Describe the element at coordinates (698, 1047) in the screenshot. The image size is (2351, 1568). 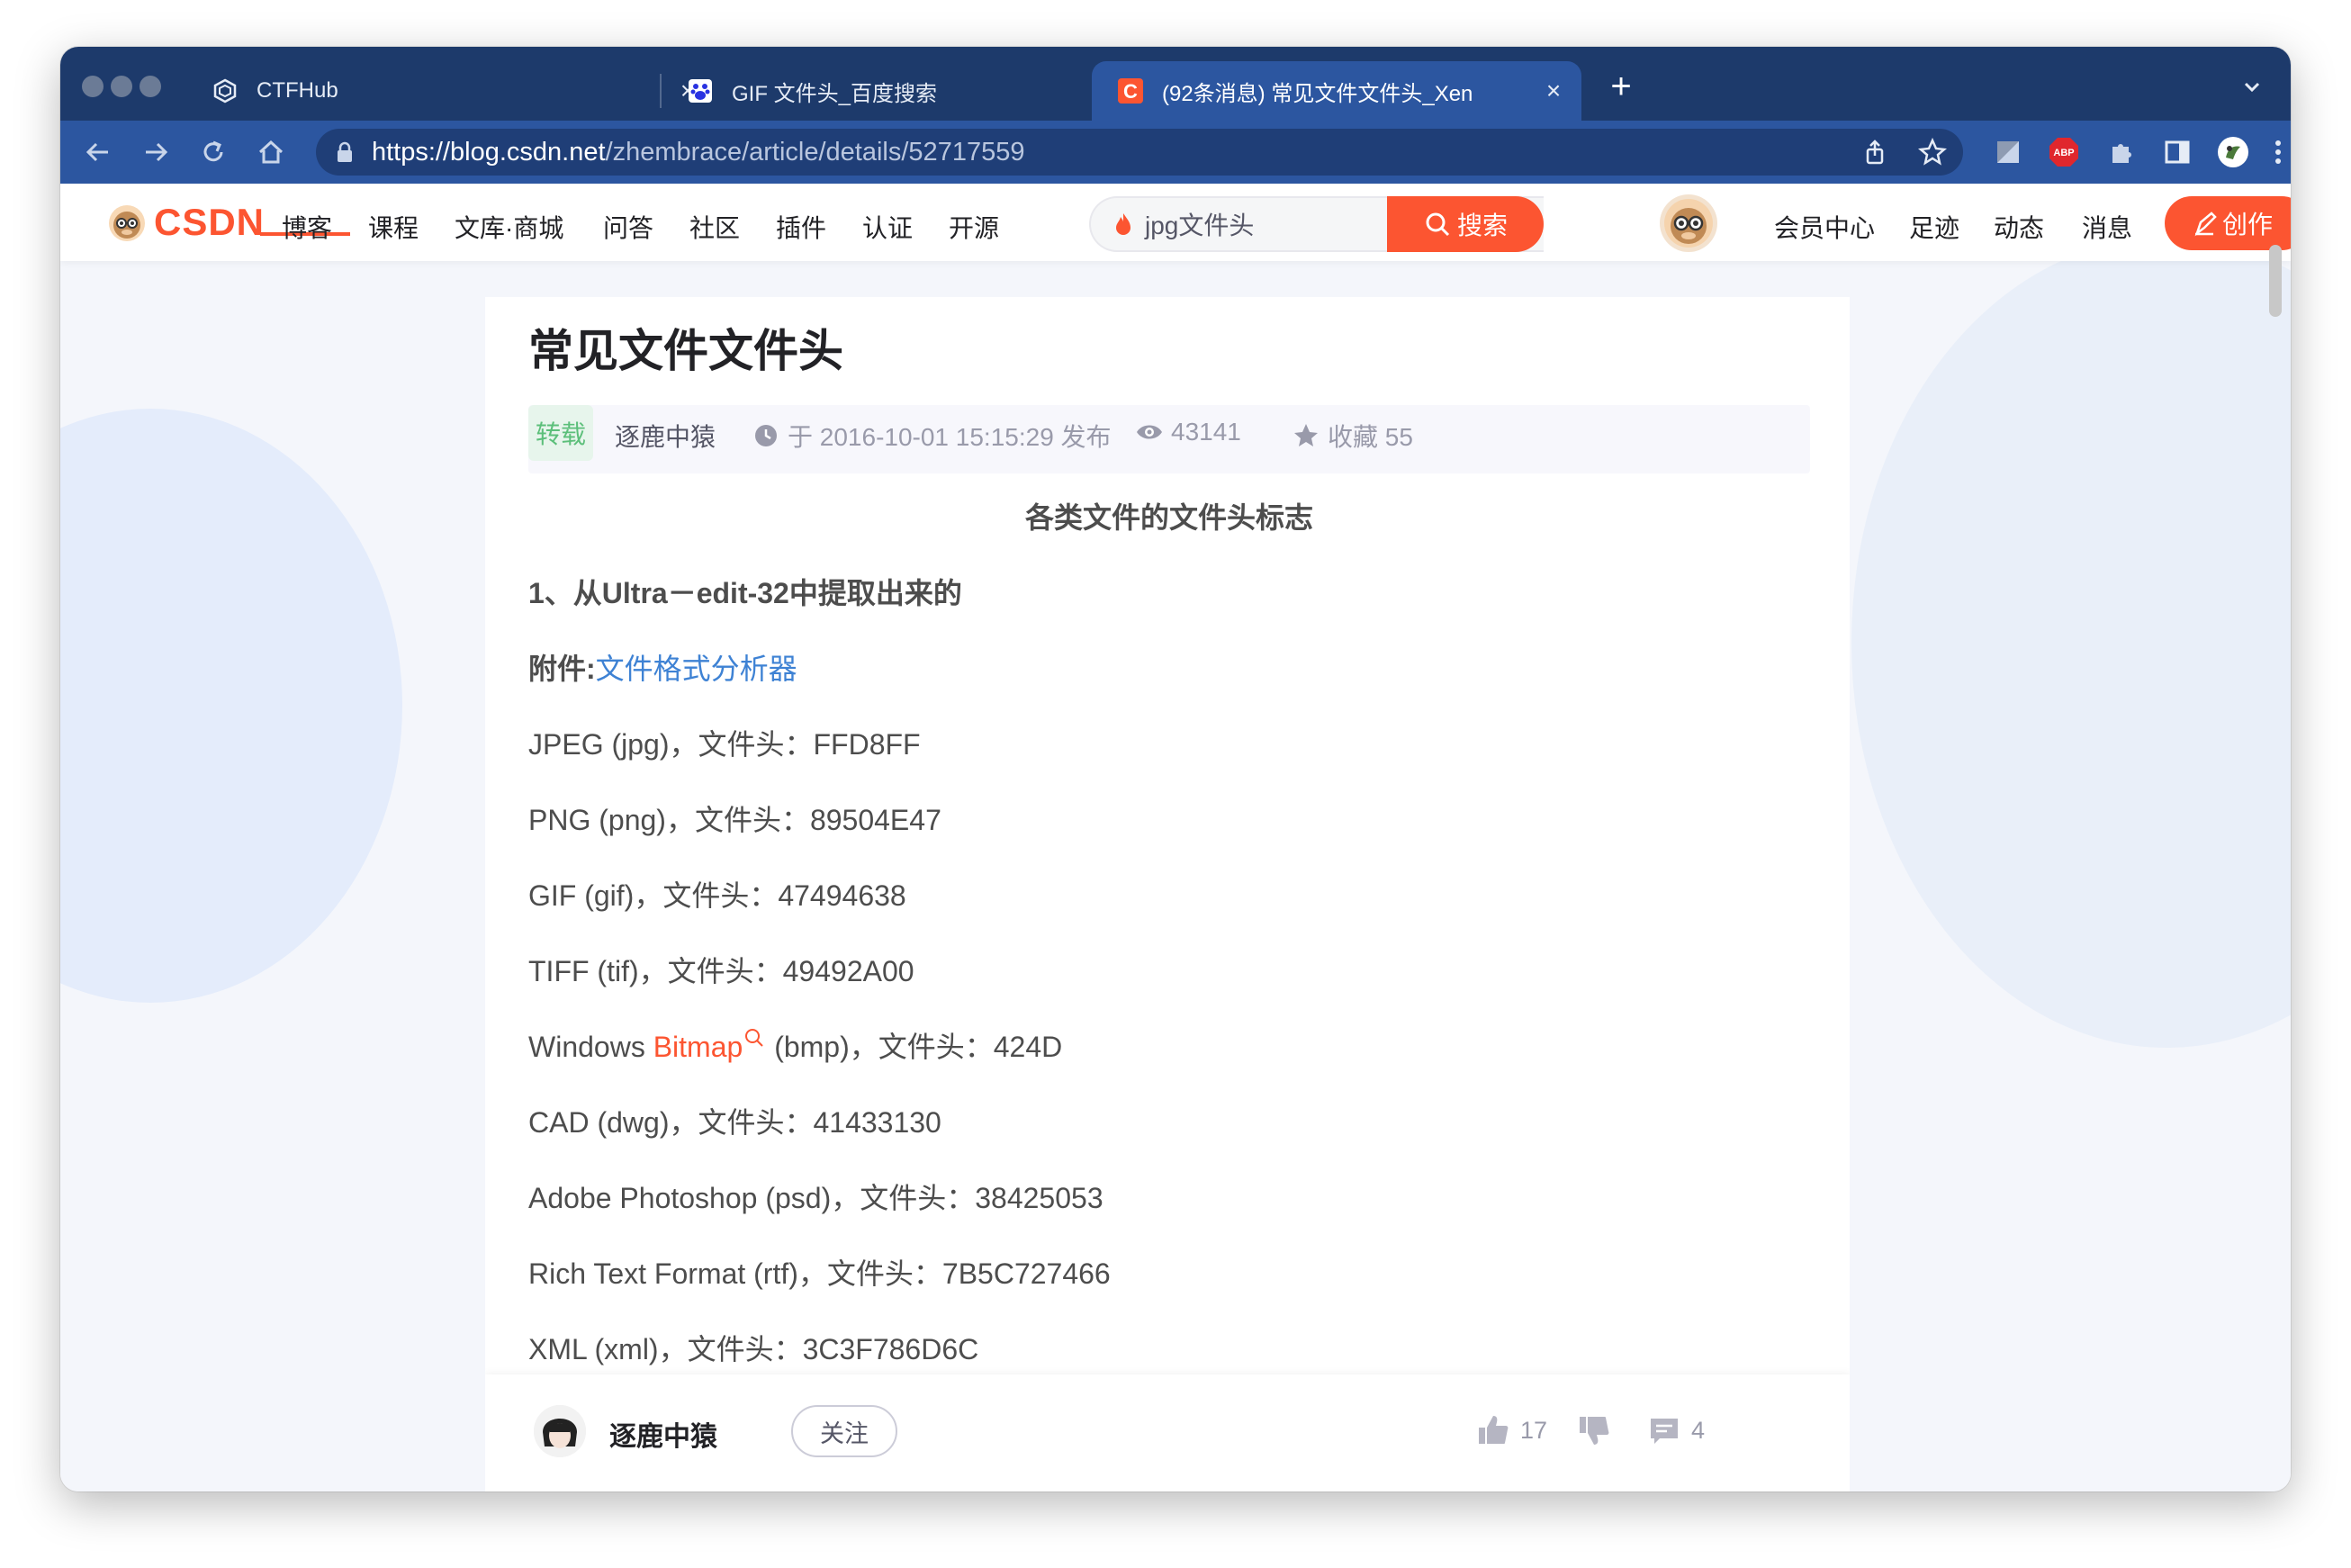
I see `bitmap-search-link: Bitmap` at that location.